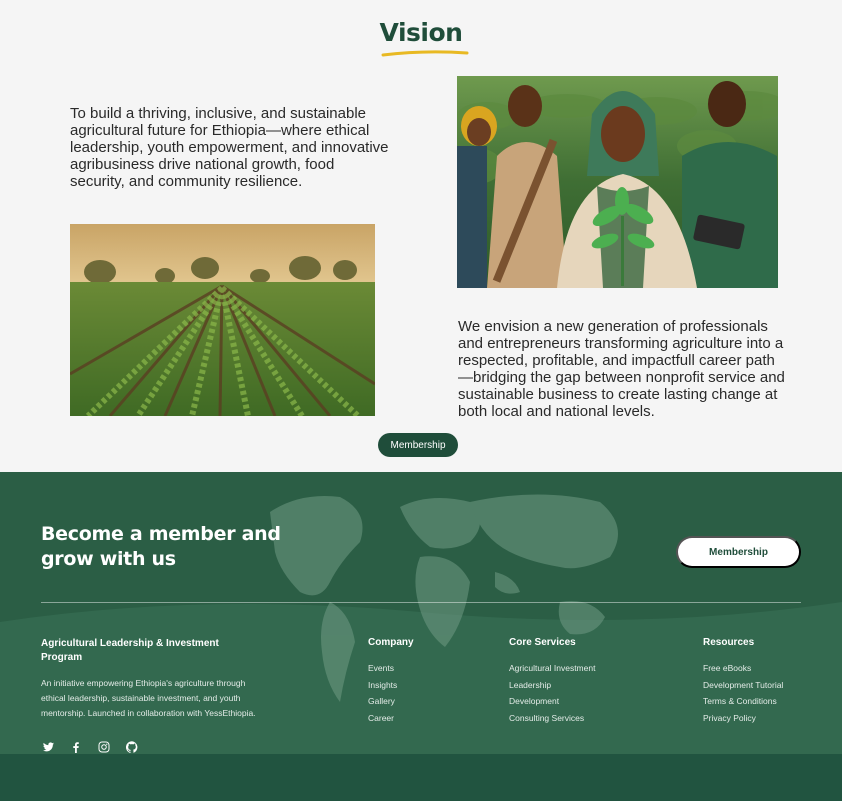 Image resolution: width=842 pixels, height=801 pixels. I want to click on facebook-icon, so click(76, 747).